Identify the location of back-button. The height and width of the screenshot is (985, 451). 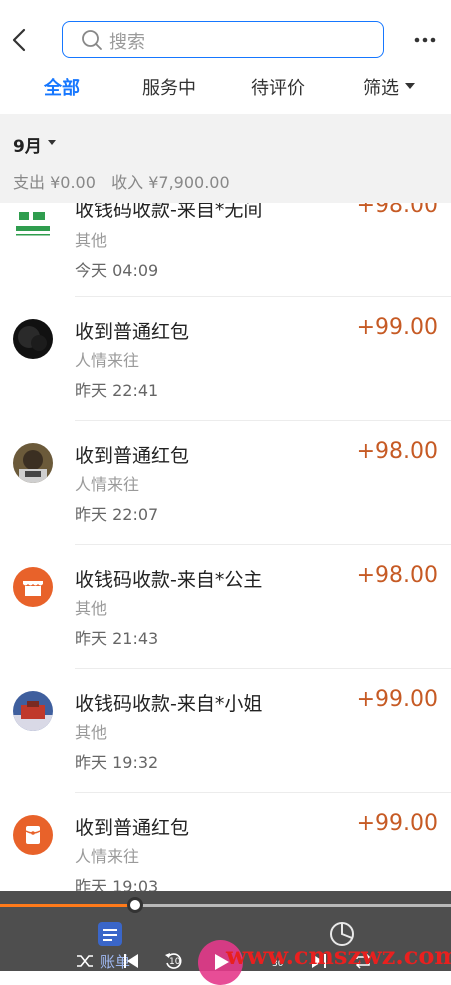
(20, 40).